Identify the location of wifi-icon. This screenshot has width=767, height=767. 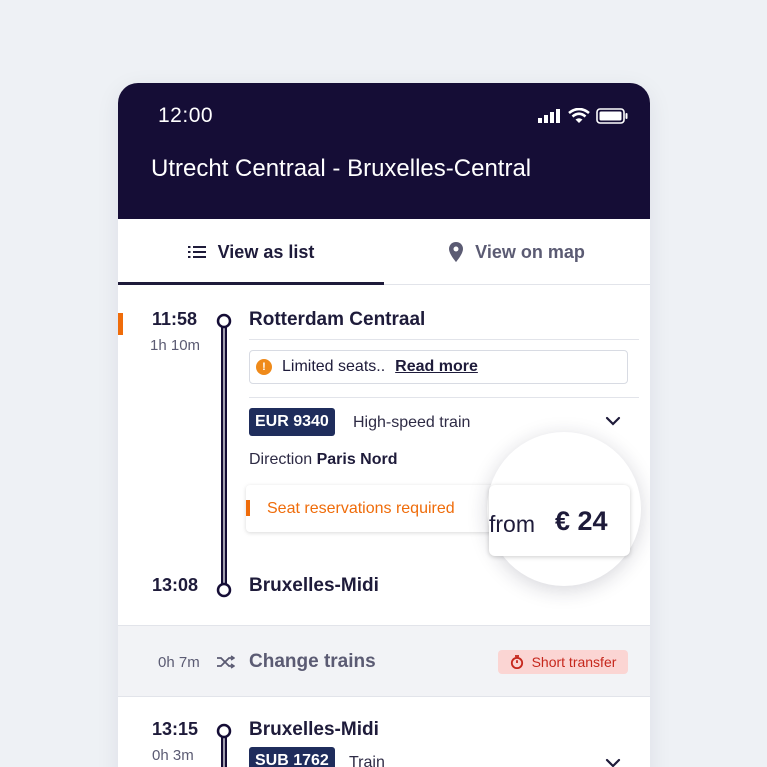
(579, 115).